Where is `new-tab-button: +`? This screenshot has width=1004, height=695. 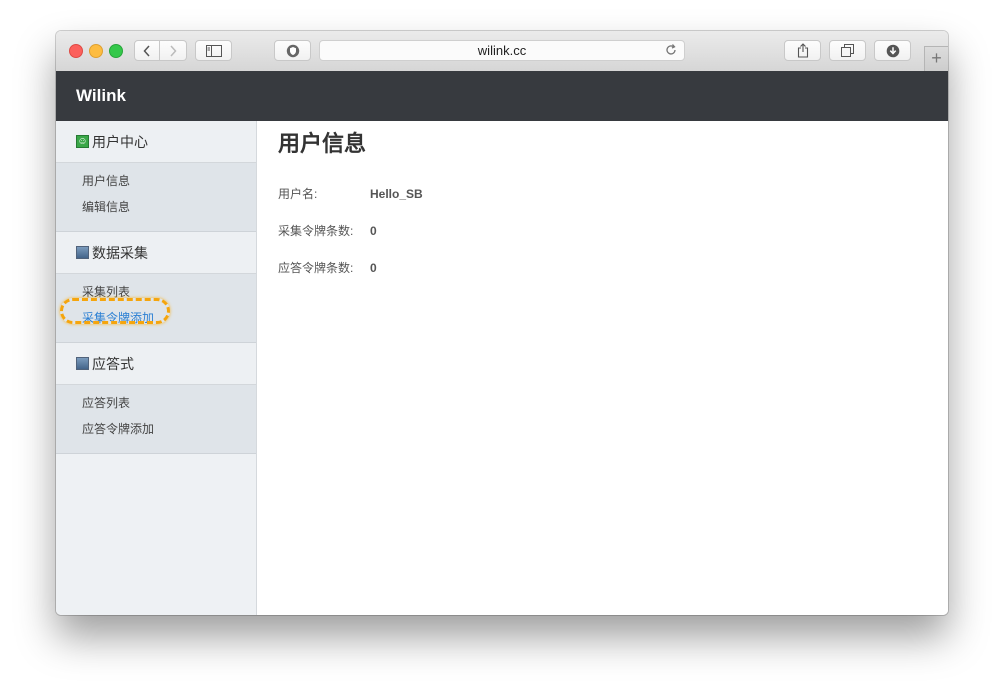 new-tab-button: + is located at coordinates (936, 58).